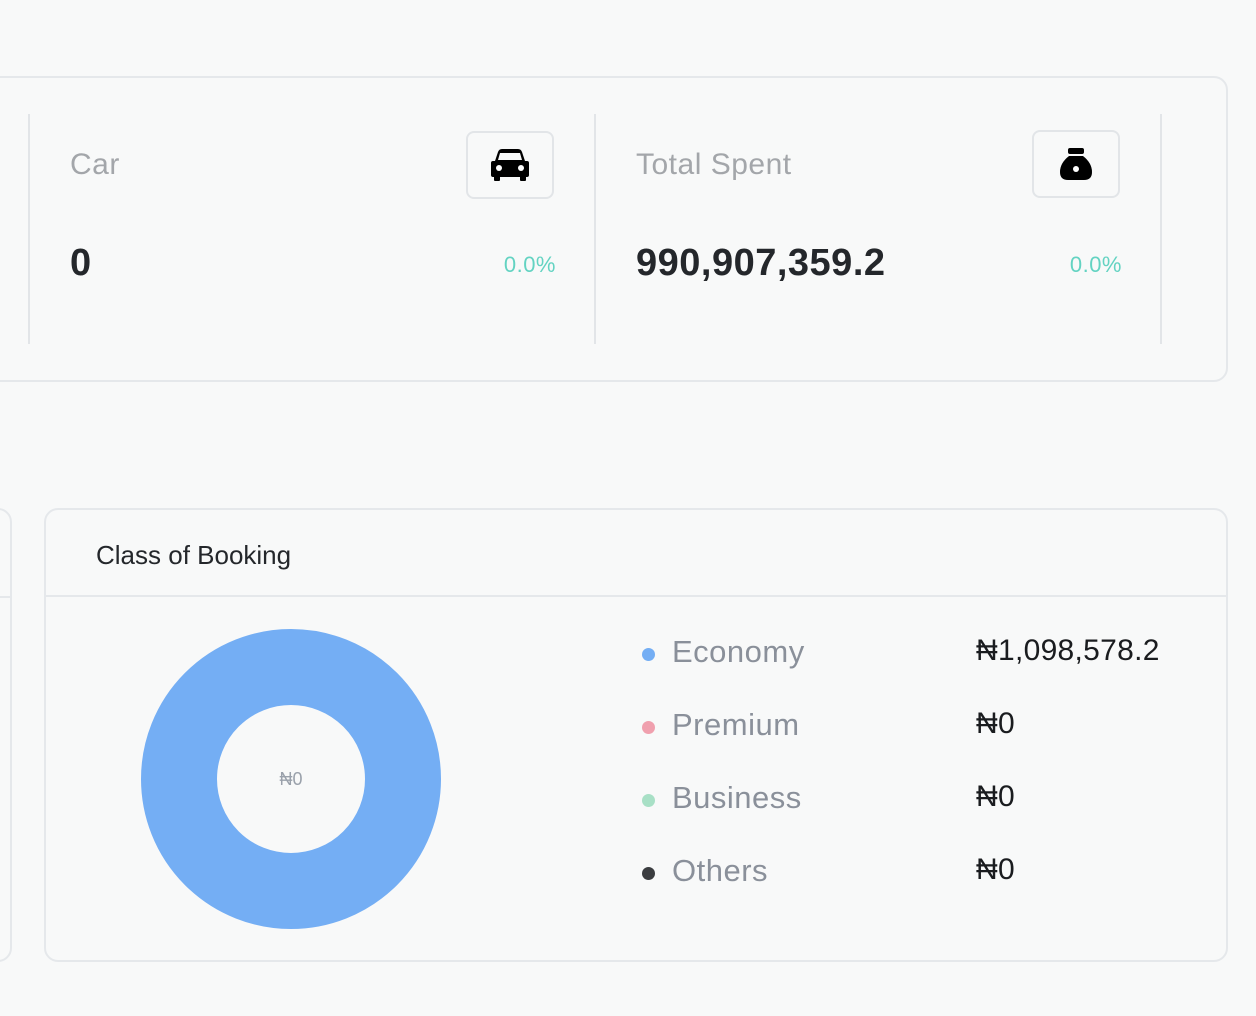 This screenshot has height=1016, width=1256. Describe the element at coordinates (879, 229) in the screenshot. I see `stat-total-spent: Total Spent 990,907,359.2 0.0%` at that location.